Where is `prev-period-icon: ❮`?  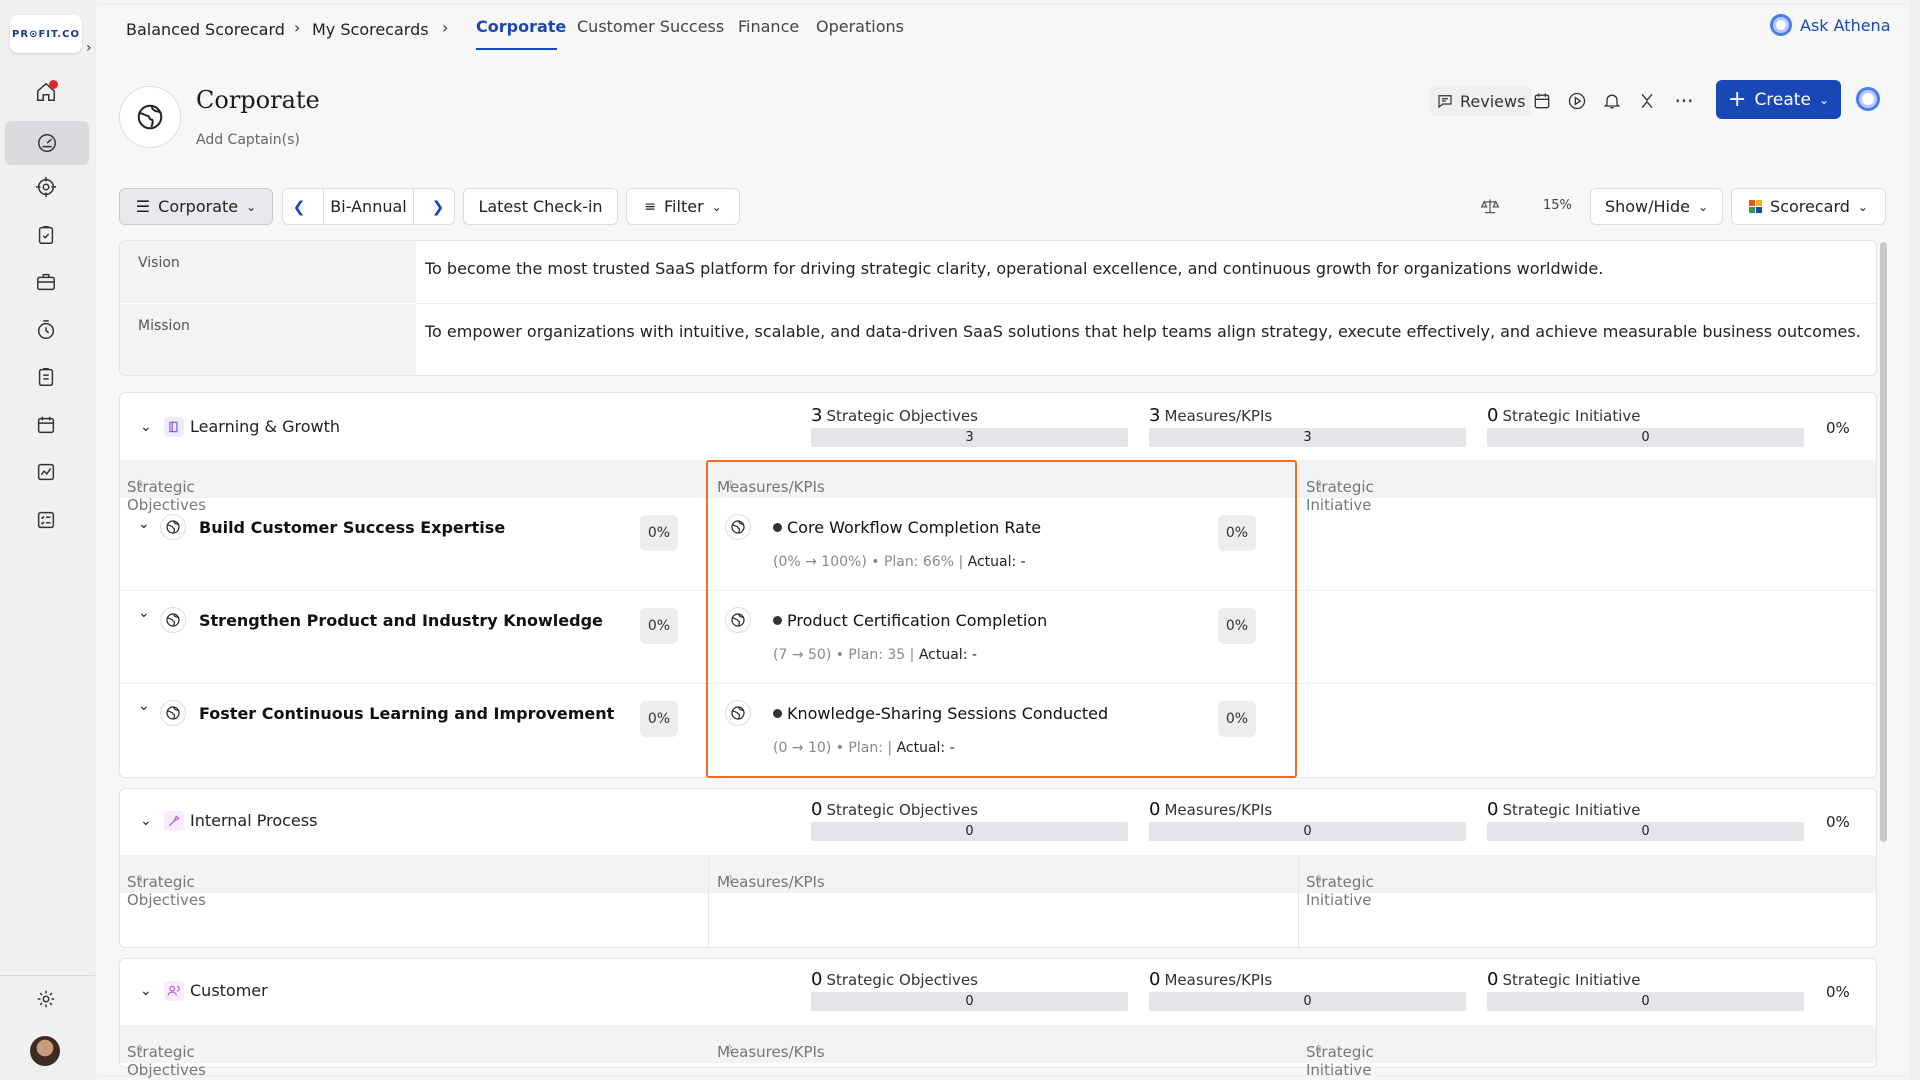
prev-period-icon: ❮ is located at coordinates (299, 206).